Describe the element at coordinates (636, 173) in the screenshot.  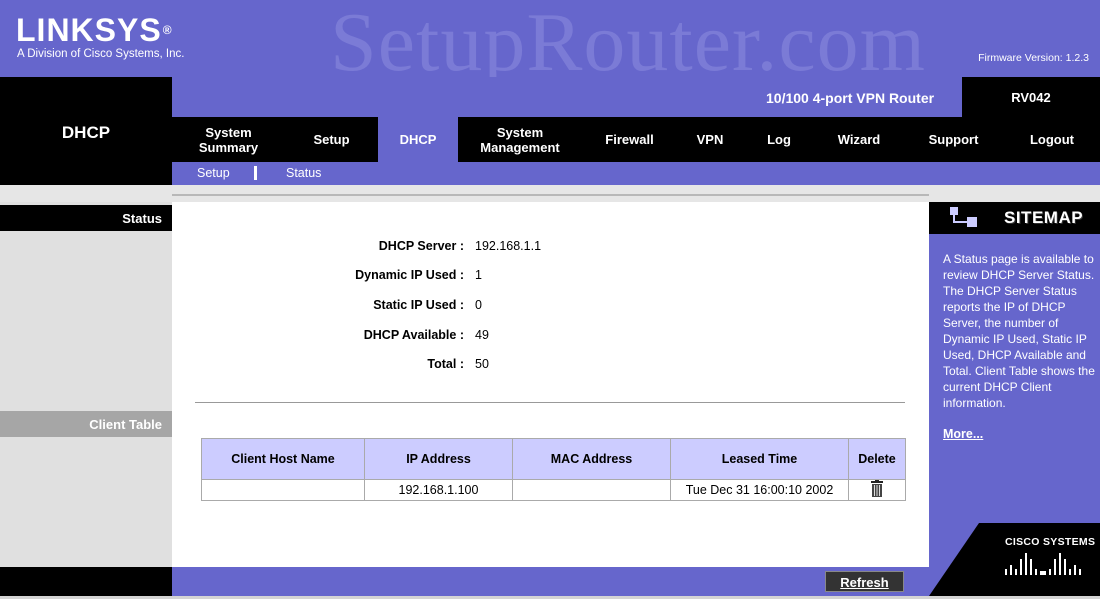
I see `sub-navigation: Setup Status` at that location.